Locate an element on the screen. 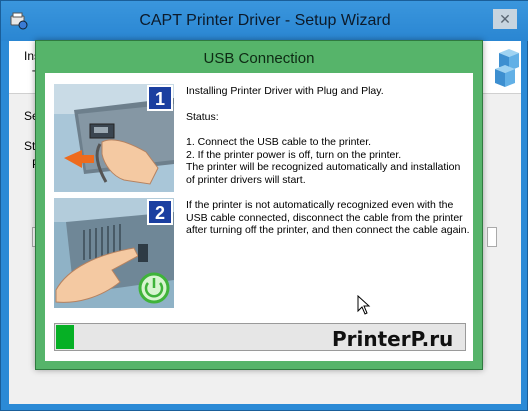 Image resolution: width=528 pixels, height=411 pixels. outer-window-title: CAPT Printer Driver - Setup Wizard is located at coordinates (265, 20).